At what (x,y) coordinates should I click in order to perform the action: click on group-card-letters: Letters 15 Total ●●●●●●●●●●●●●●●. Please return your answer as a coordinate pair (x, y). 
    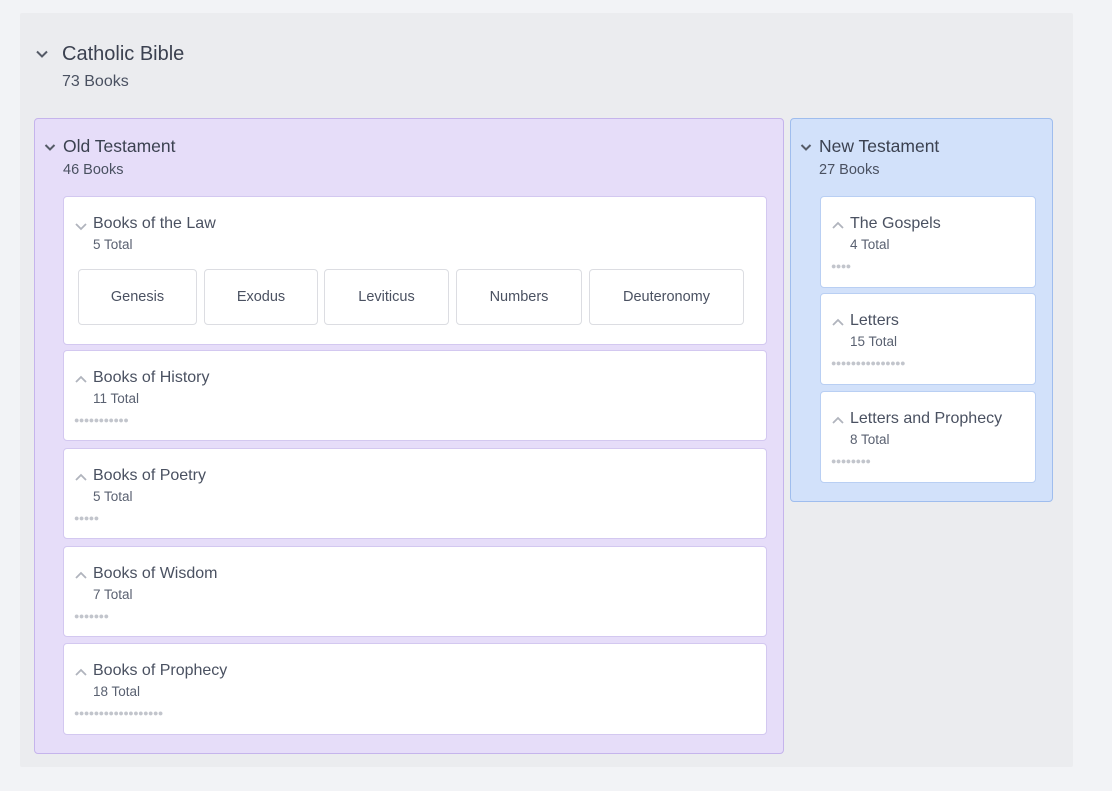
    Looking at the image, I should click on (928, 339).